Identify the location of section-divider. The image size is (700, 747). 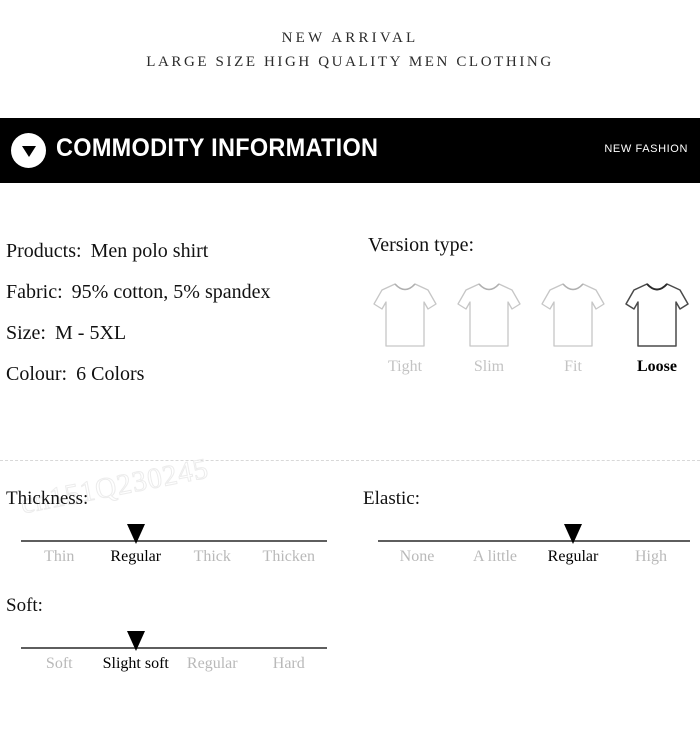
(350, 460).